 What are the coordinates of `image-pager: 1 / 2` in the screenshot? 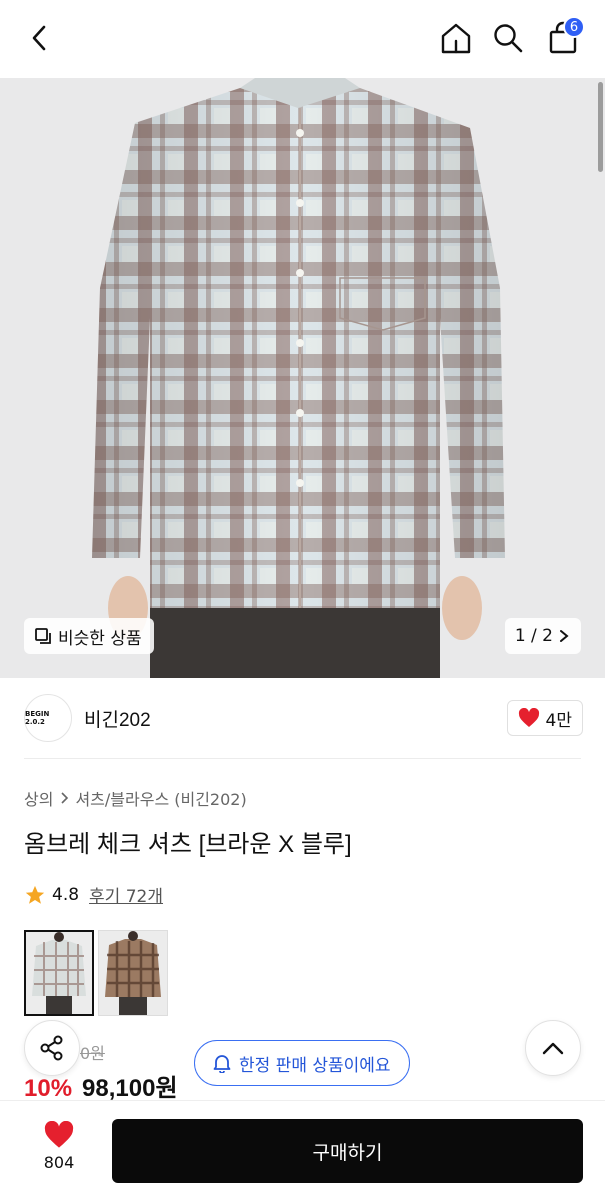 It's located at (542, 636).